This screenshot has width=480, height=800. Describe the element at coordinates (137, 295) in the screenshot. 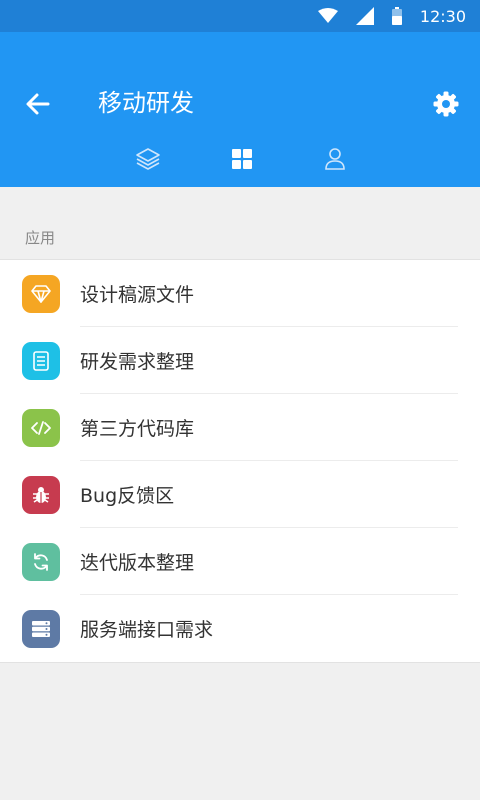

I see `list-item-label: 设计稿源文件` at that location.